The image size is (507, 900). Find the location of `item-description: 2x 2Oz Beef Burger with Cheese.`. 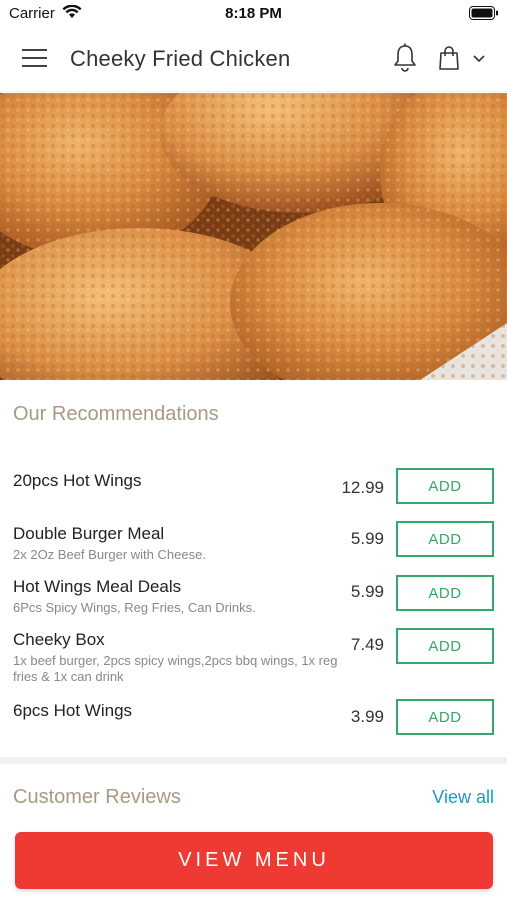

item-description: 2x 2Oz Beef Burger with Cheese. is located at coordinates (109, 554).